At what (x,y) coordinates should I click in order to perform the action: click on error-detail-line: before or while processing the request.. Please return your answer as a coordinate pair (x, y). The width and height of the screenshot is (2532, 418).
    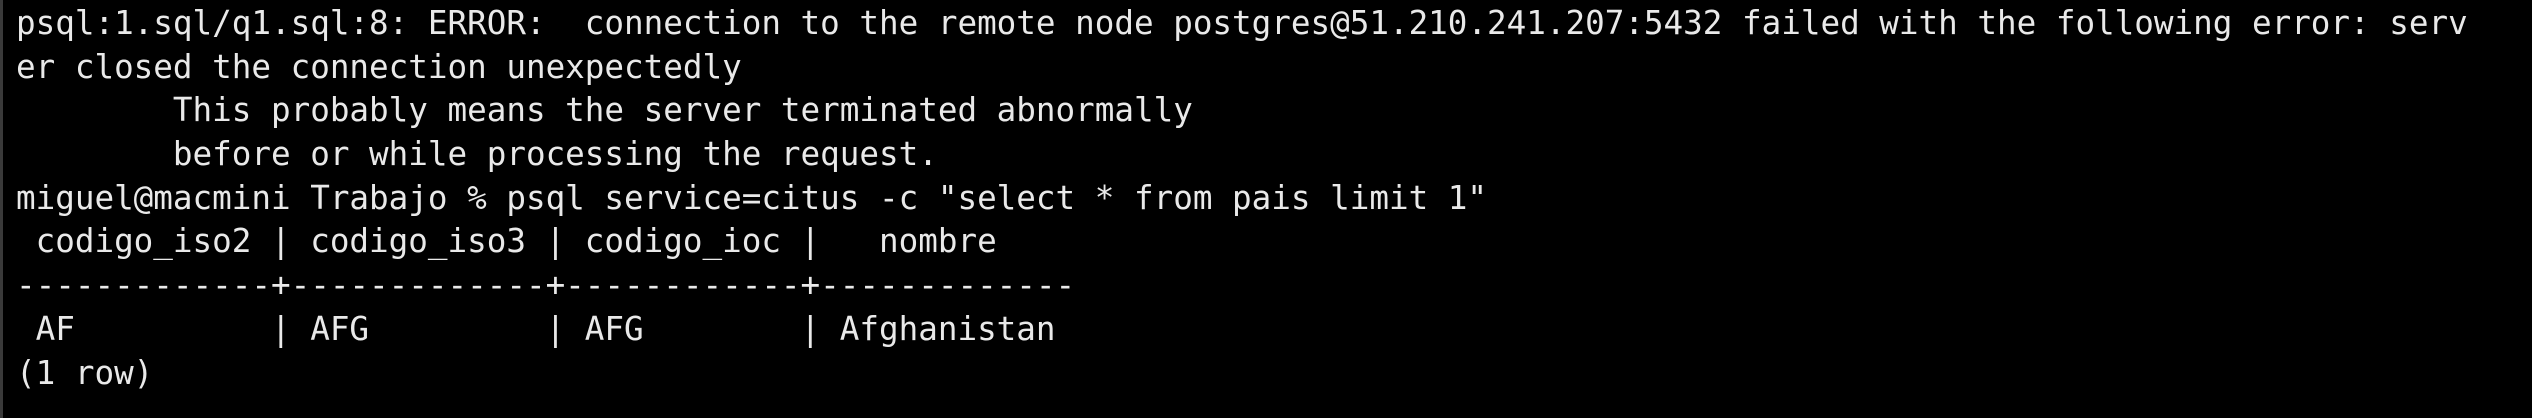
    Looking at the image, I should click on (477, 154).